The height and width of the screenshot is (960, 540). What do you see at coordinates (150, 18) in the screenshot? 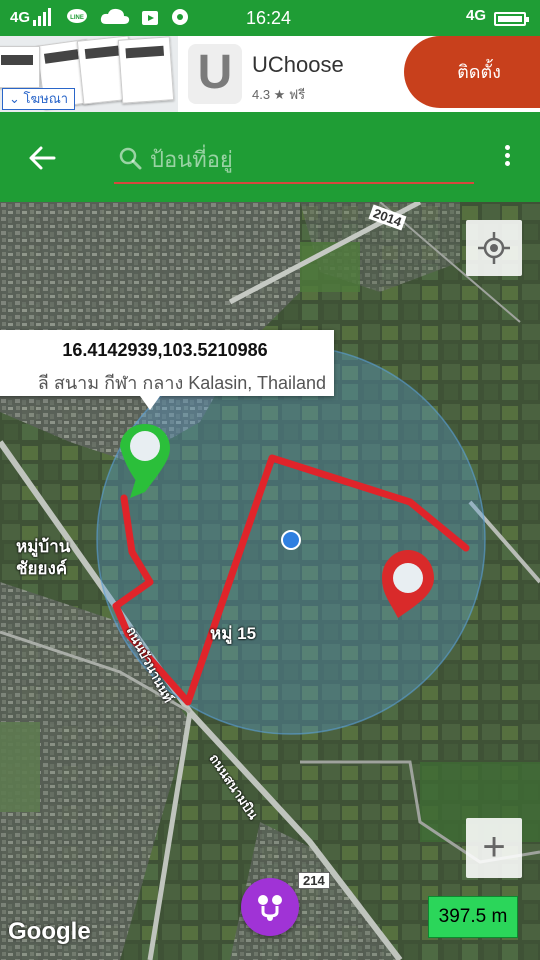
I see `play-store-icon` at bounding box center [150, 18].